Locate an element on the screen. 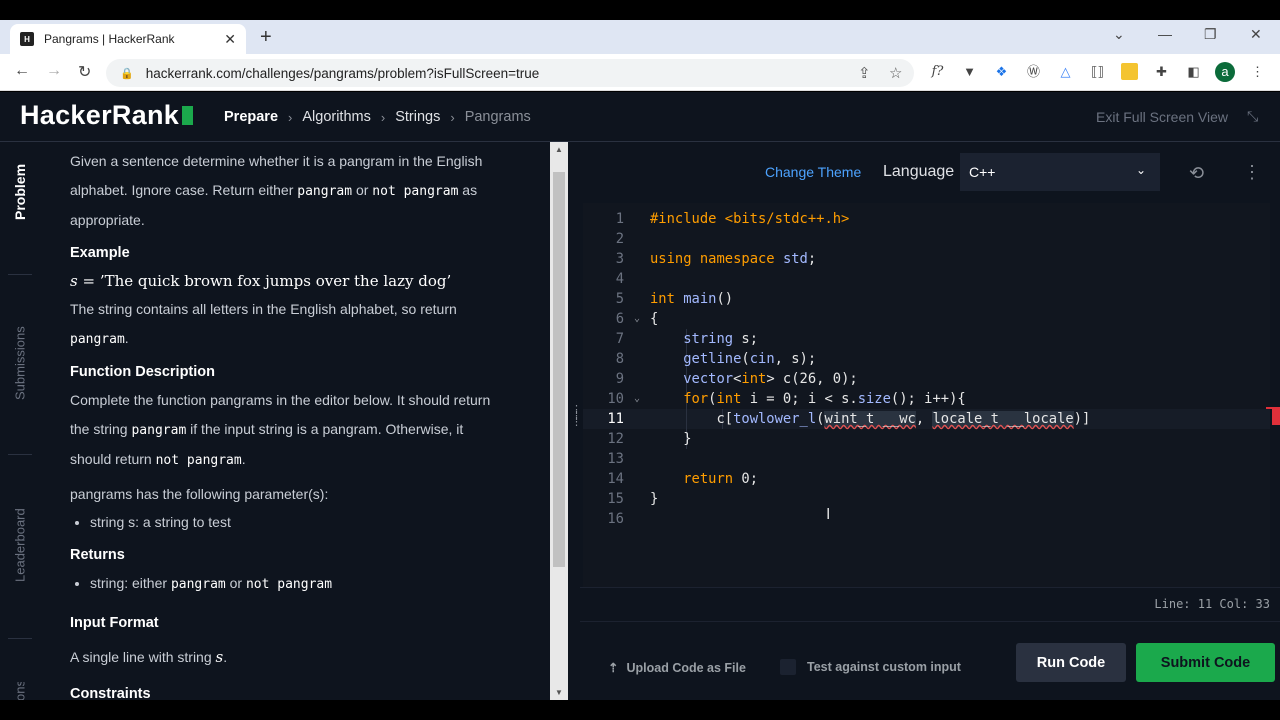  restore-icon: ❐ is located at coordinates (1210, 34).